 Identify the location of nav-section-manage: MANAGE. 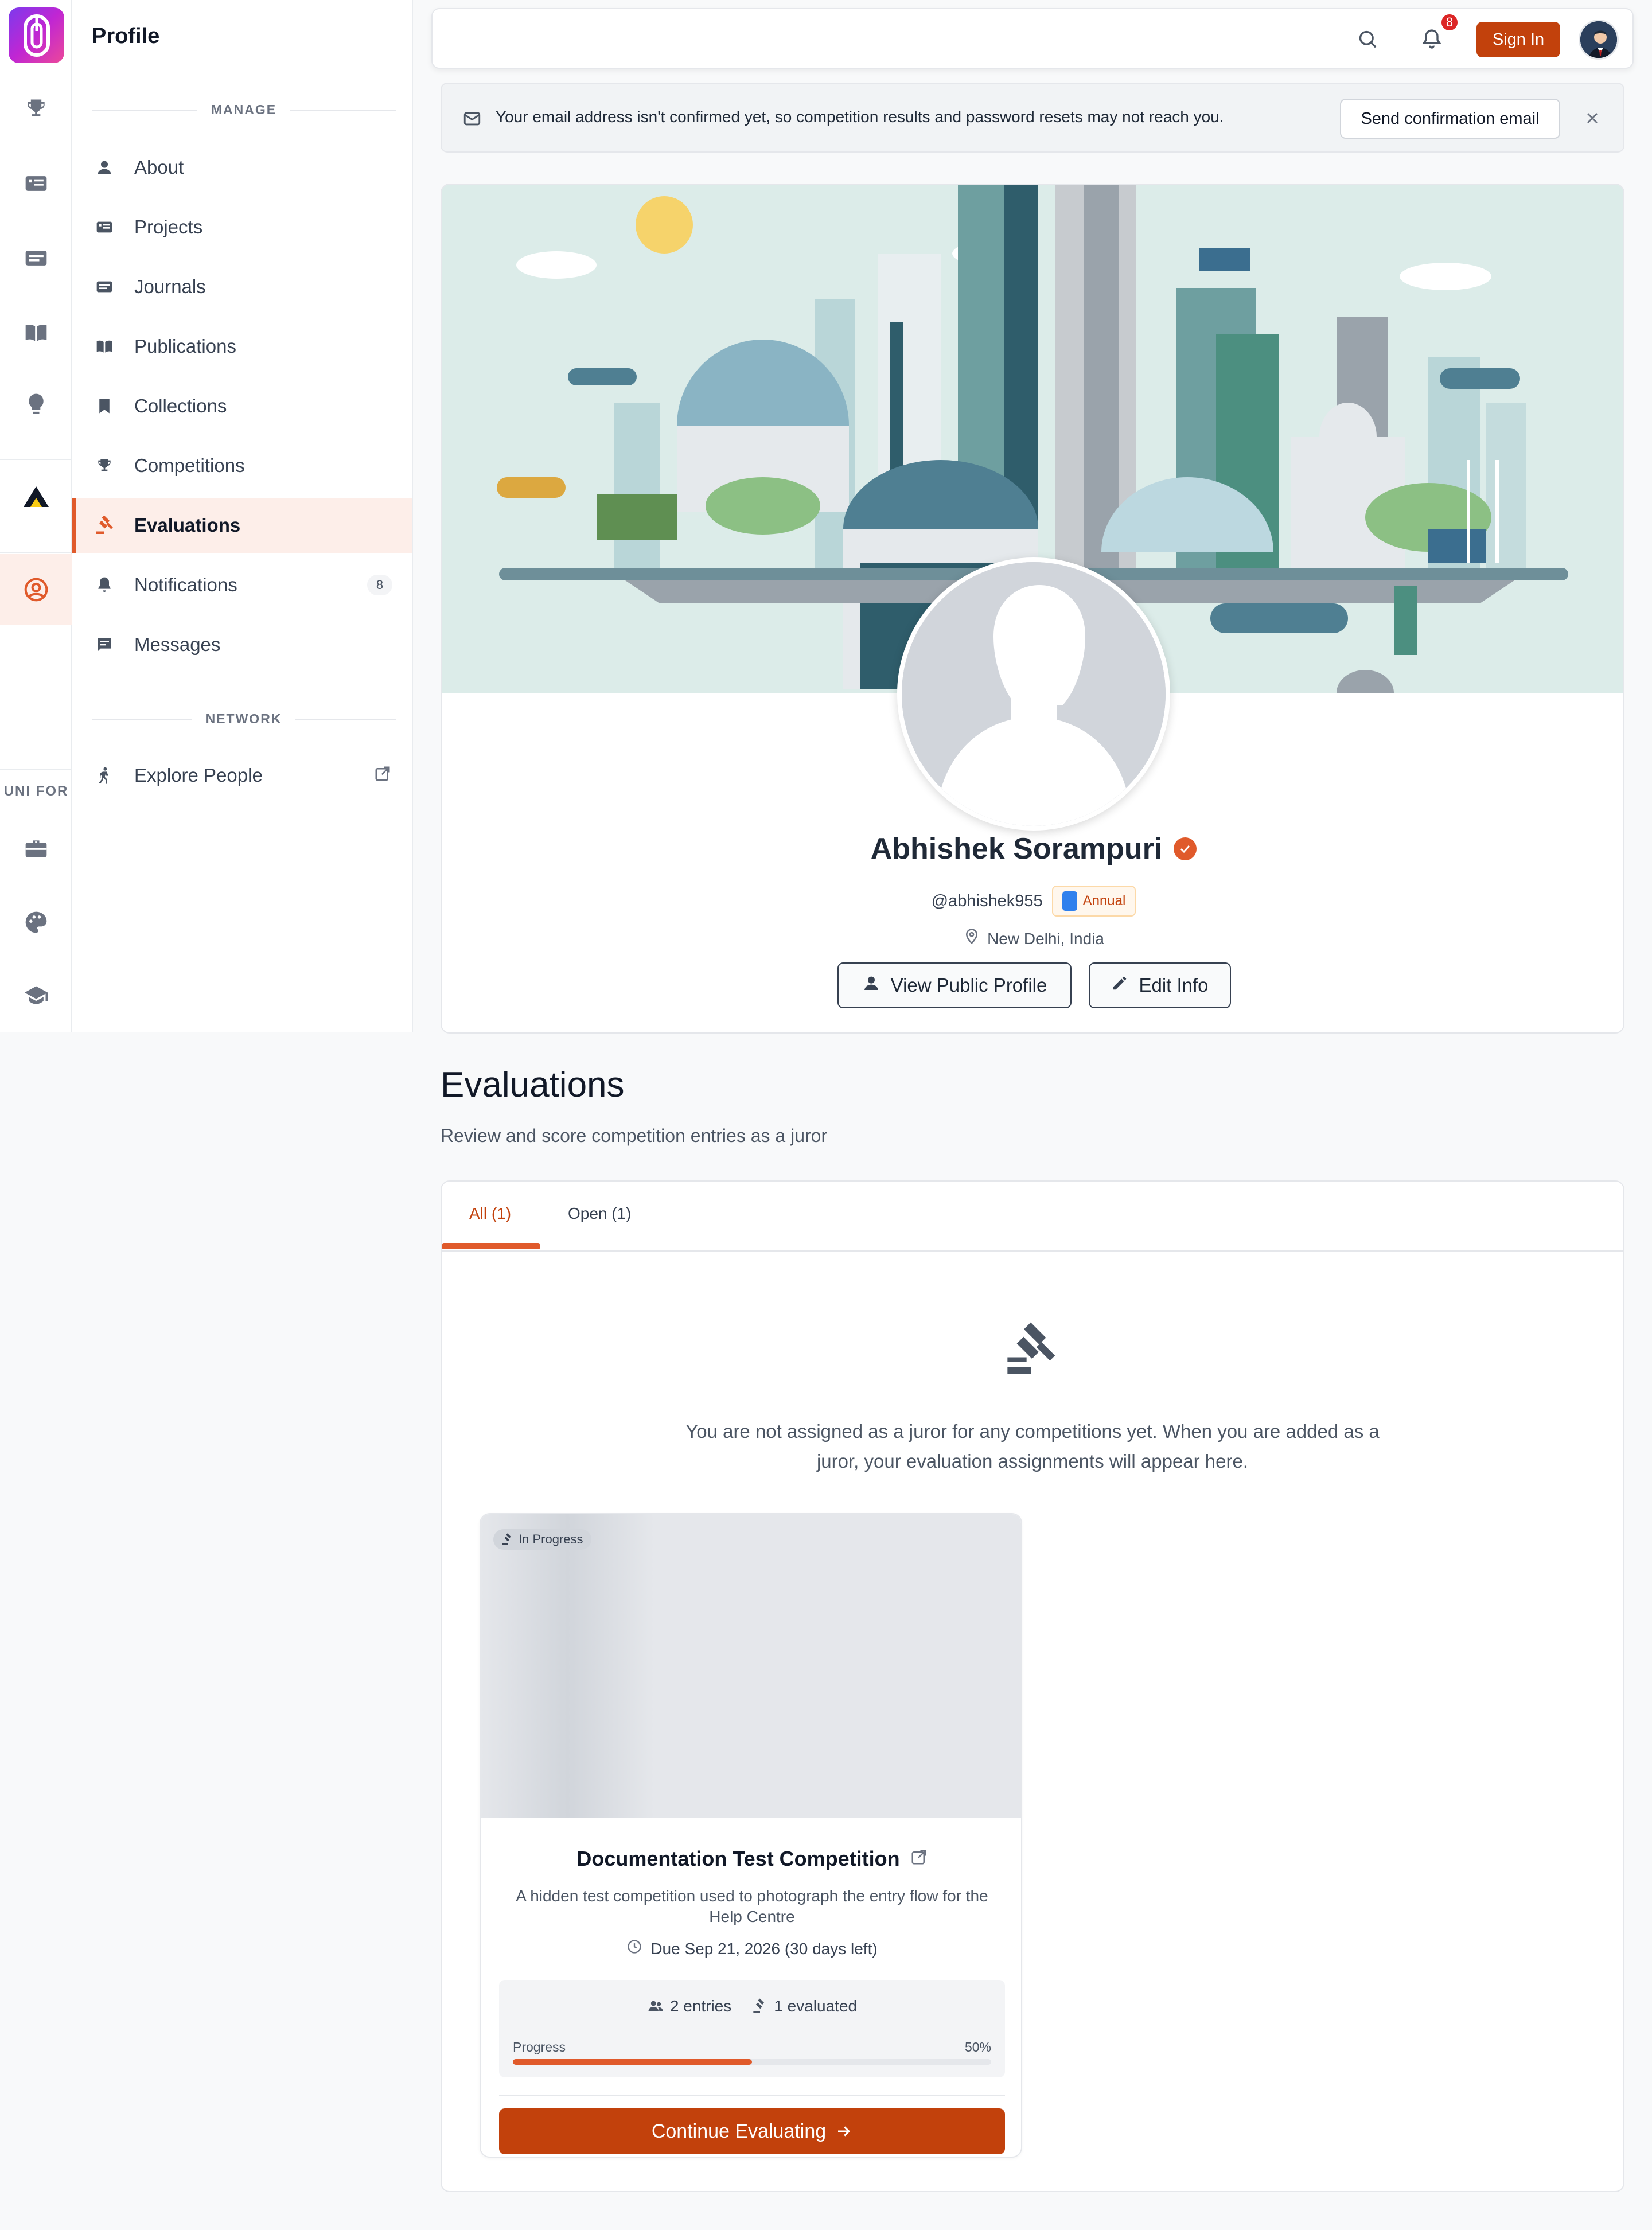
(244, 110).